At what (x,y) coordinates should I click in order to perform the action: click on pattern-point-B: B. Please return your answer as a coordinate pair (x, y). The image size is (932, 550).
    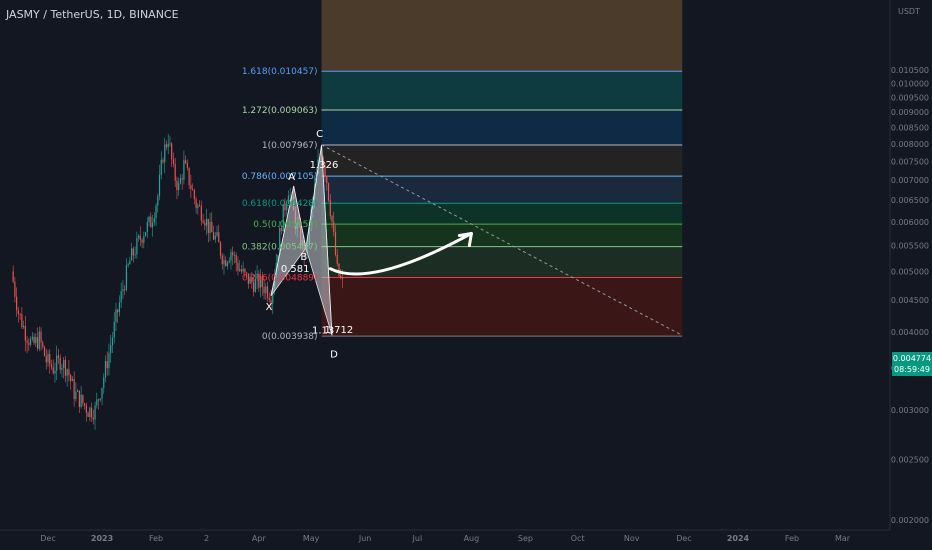
    Looking at the image, I should click on (303, 257).